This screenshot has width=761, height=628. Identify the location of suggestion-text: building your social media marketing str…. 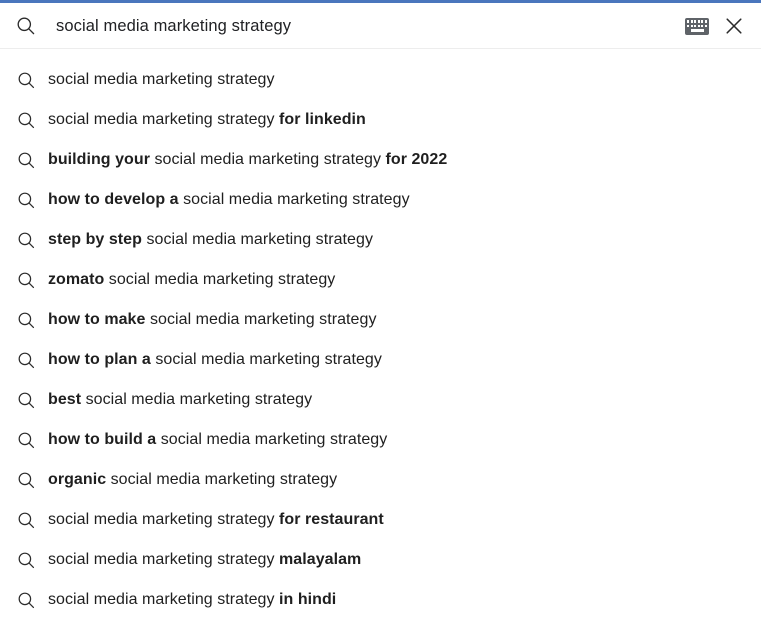
(248, 159).